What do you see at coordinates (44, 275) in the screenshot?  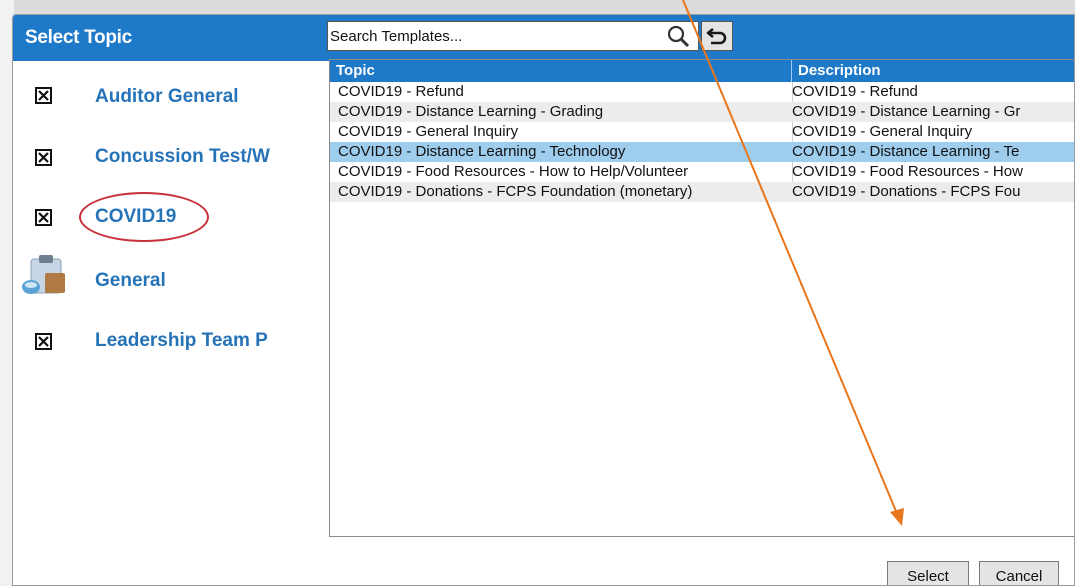 I see `clipboard-icon` at bounding box center [44, 275].